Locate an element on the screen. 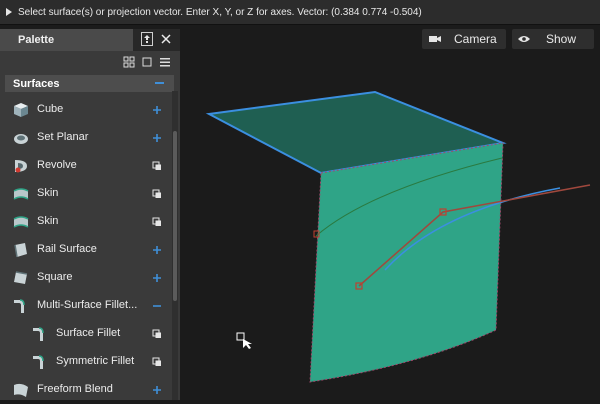  palette-item-set-planar: Set Planar is located at coordinates (85, 138).